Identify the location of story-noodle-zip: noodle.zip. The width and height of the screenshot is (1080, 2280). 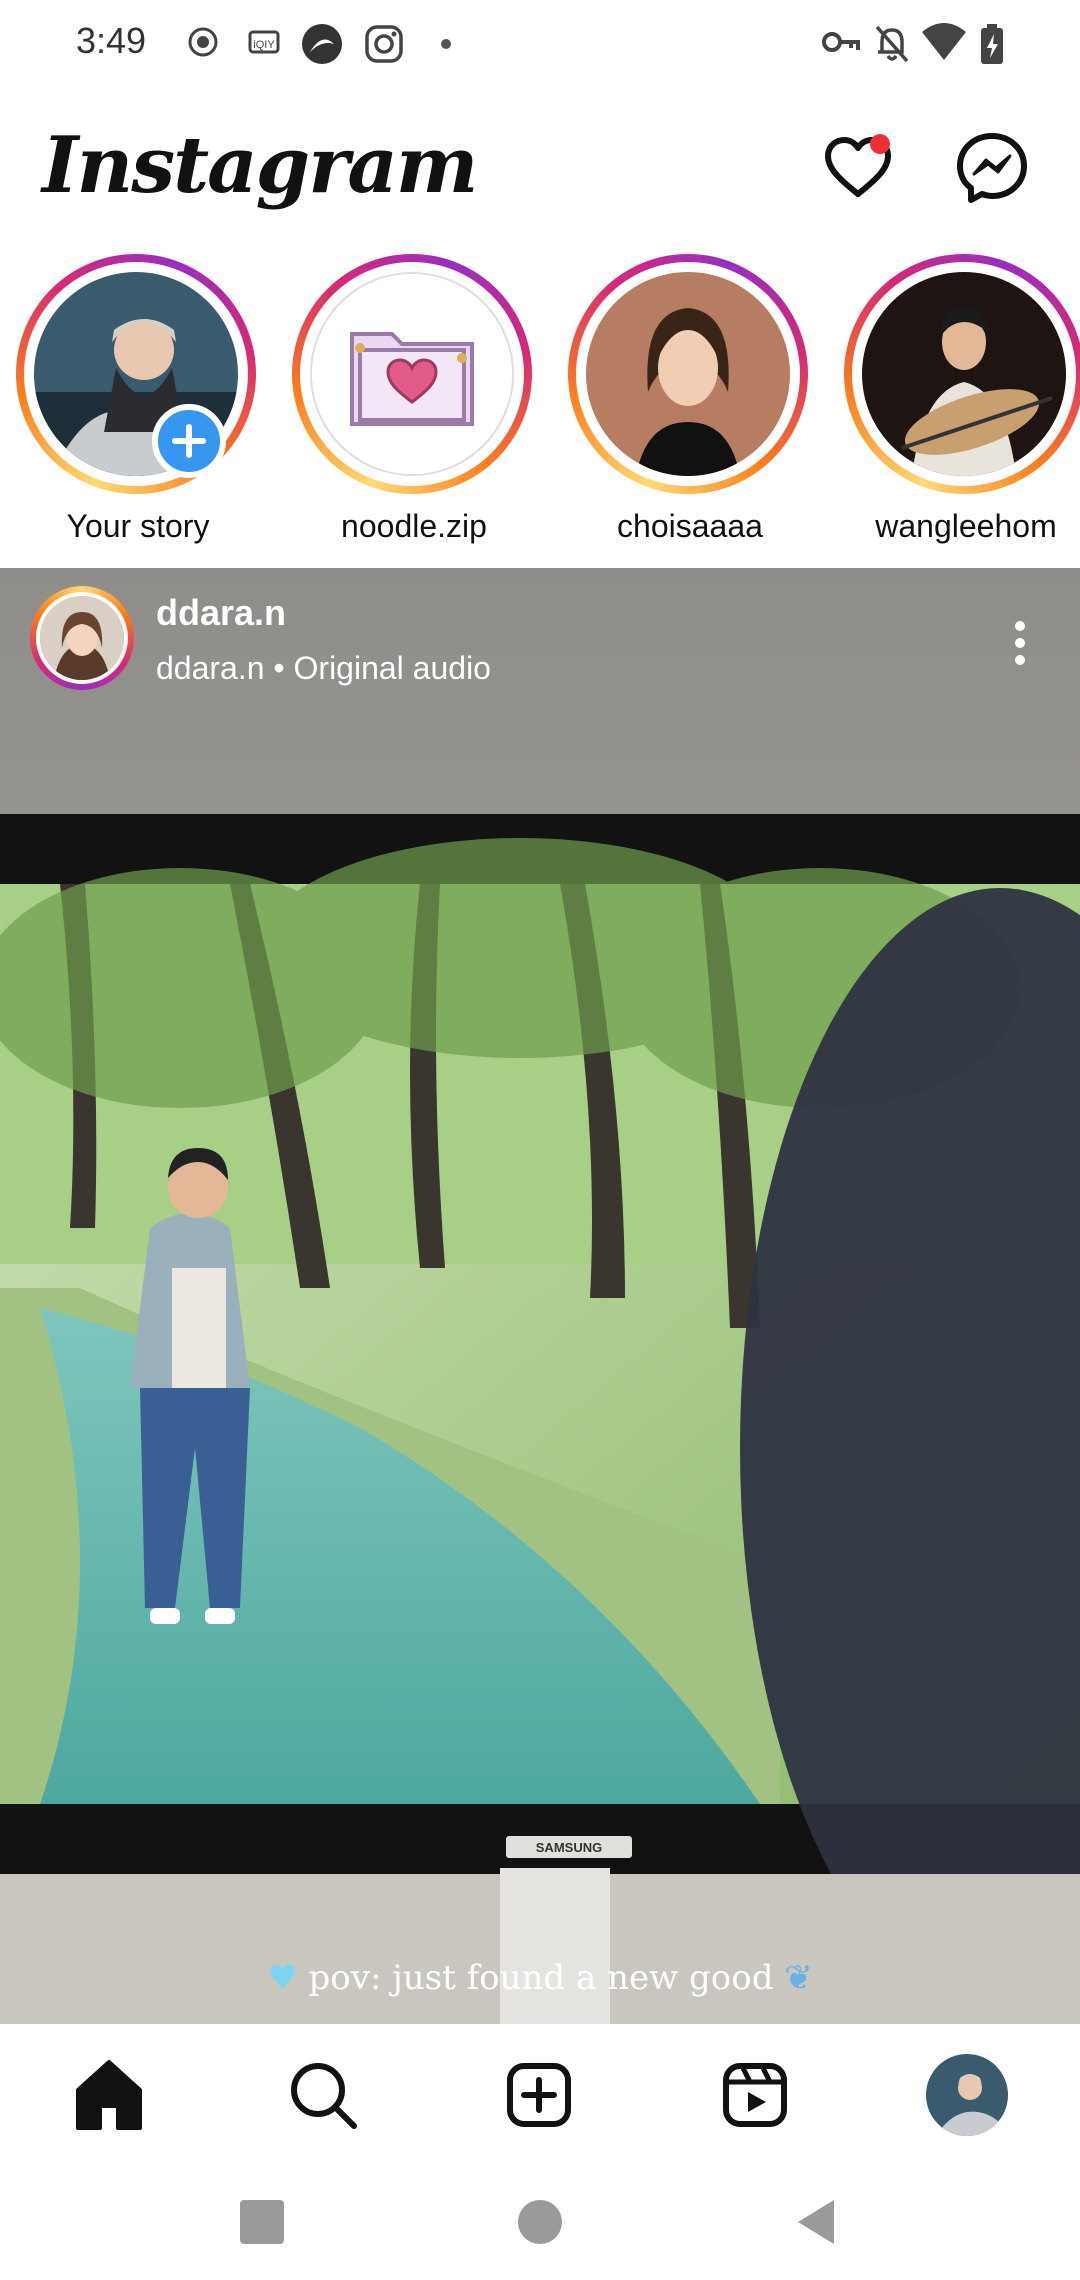
(406, 404).